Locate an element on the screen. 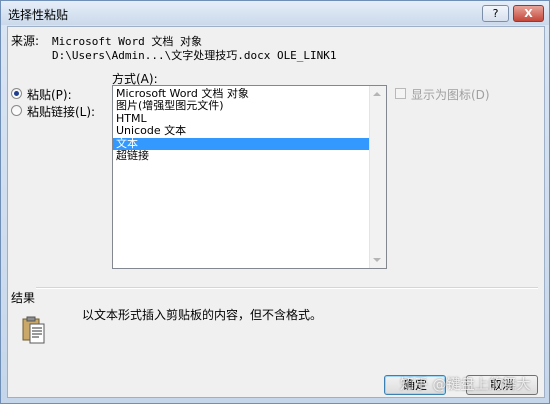 The image size is (550, 404). source-label: 来源: is located at coordinates (25, 41).